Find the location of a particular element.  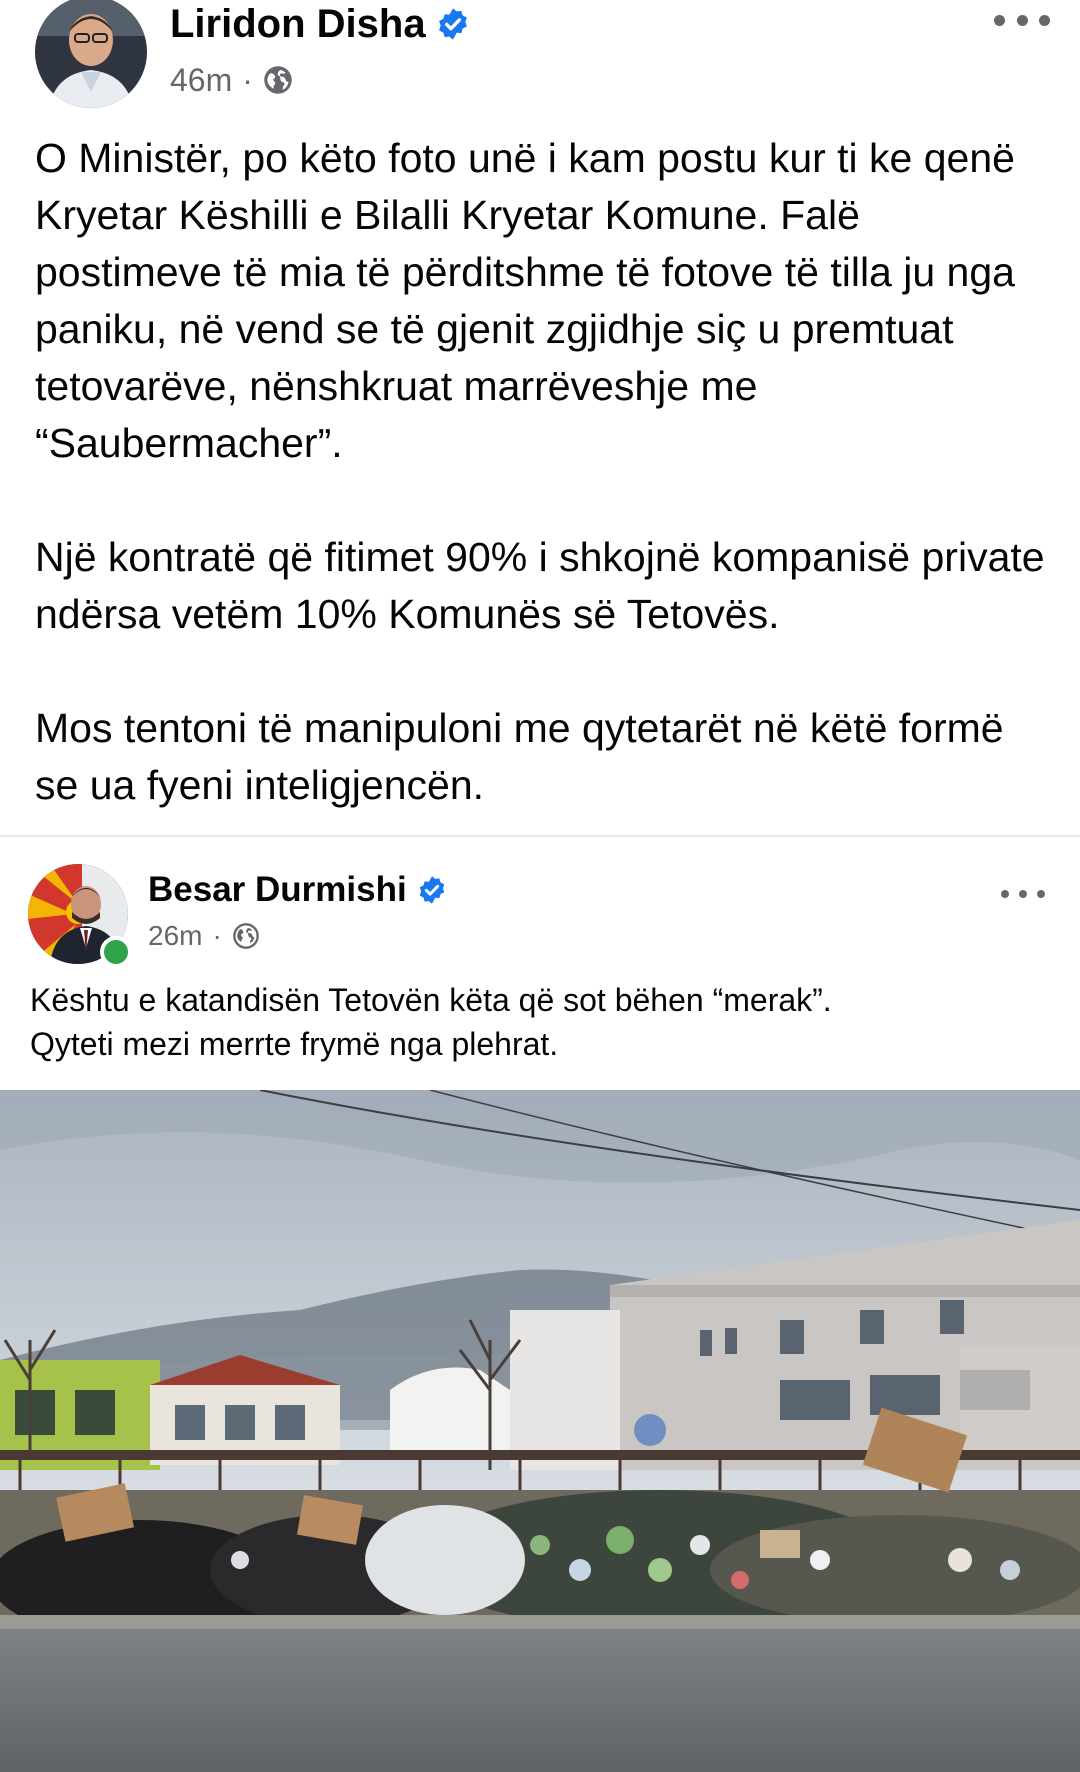

post-meta: 46m · is located at coordinates (231, 80).